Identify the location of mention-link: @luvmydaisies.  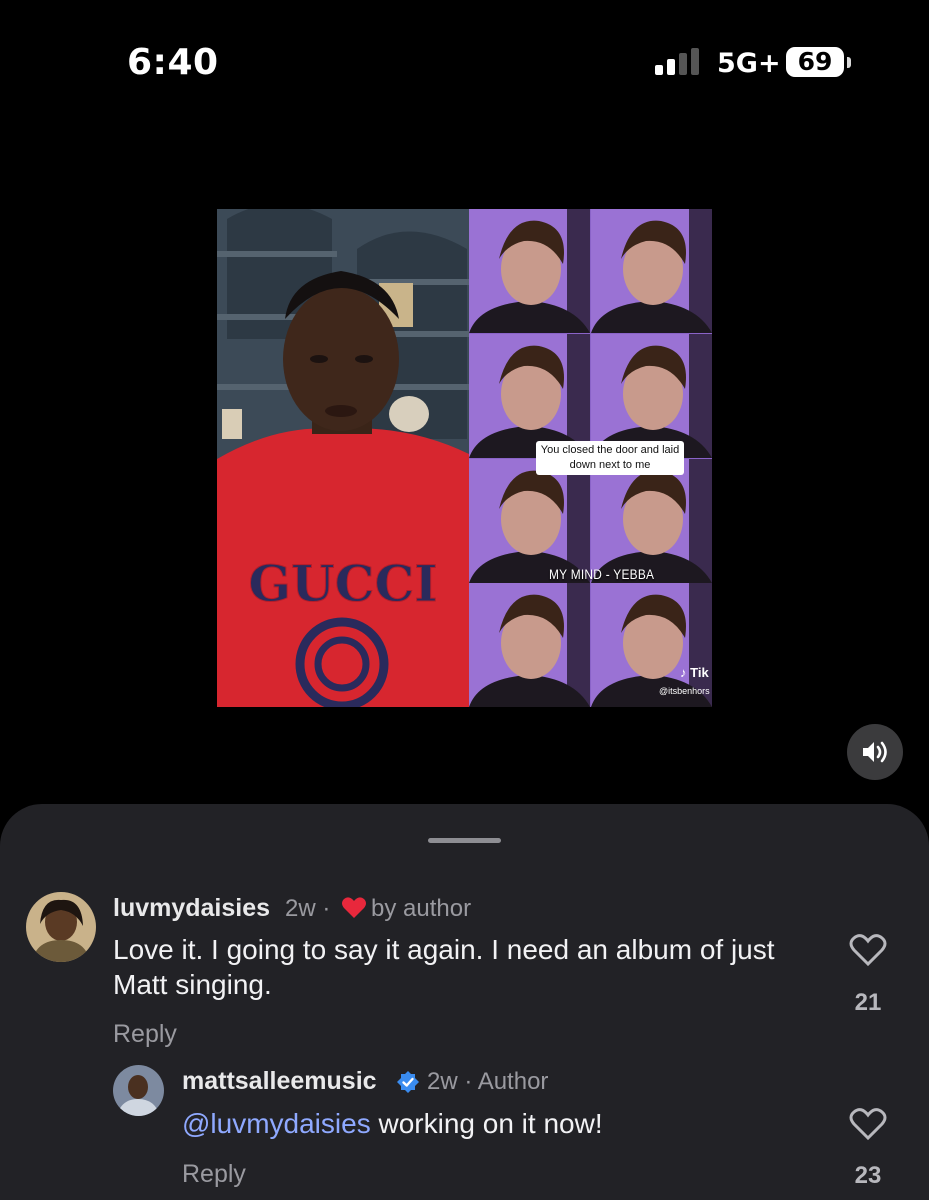
(276, 1123).